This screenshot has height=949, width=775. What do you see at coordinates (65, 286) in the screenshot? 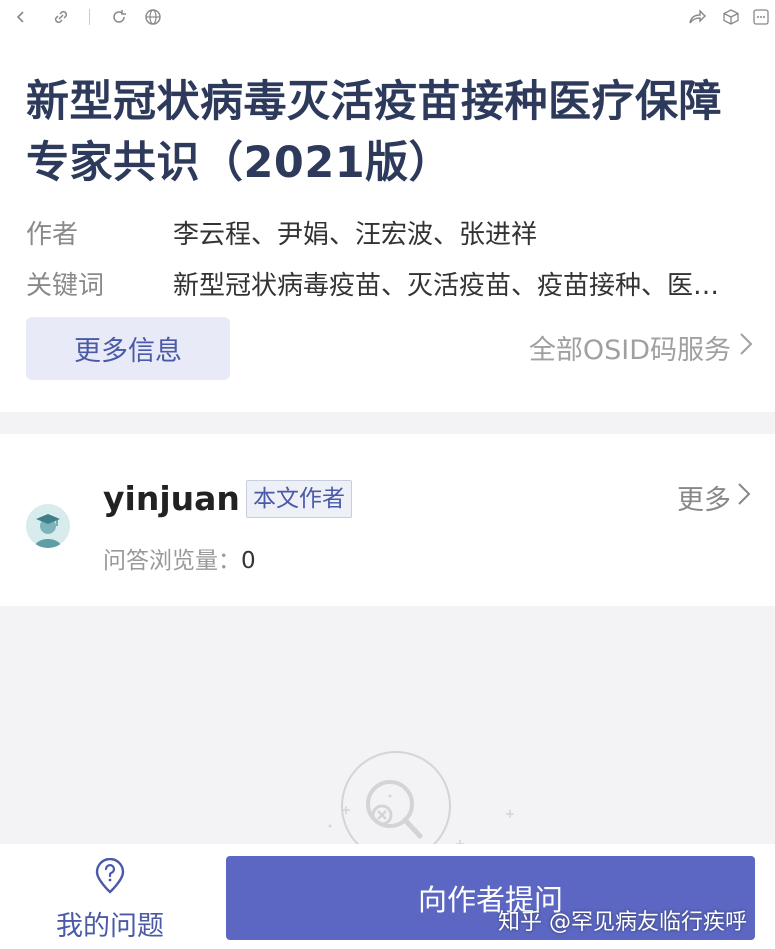
I see `keywords-label: 关键词` at bounding box center [65, 286].